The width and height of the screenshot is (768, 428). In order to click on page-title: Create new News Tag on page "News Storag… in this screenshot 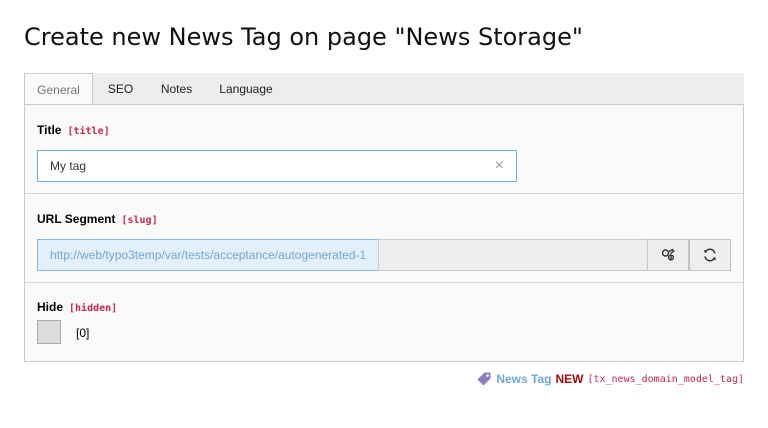, I will do `click(303, 37)`.